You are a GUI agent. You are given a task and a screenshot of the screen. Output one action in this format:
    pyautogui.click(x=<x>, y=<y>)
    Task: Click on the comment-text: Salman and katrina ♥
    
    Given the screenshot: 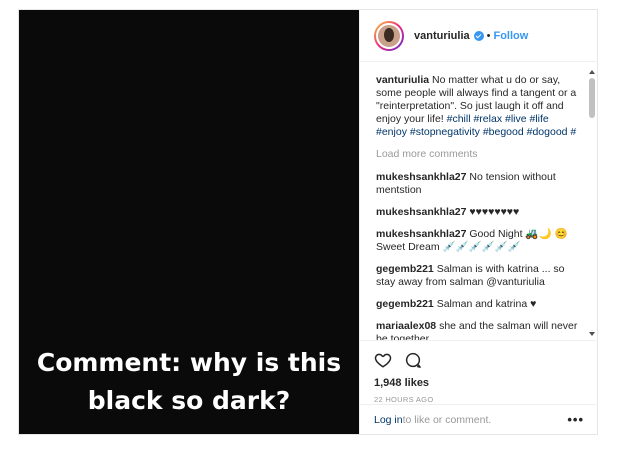 What is the action you would take?
    pyautogui.click(x=486, y=304)
    